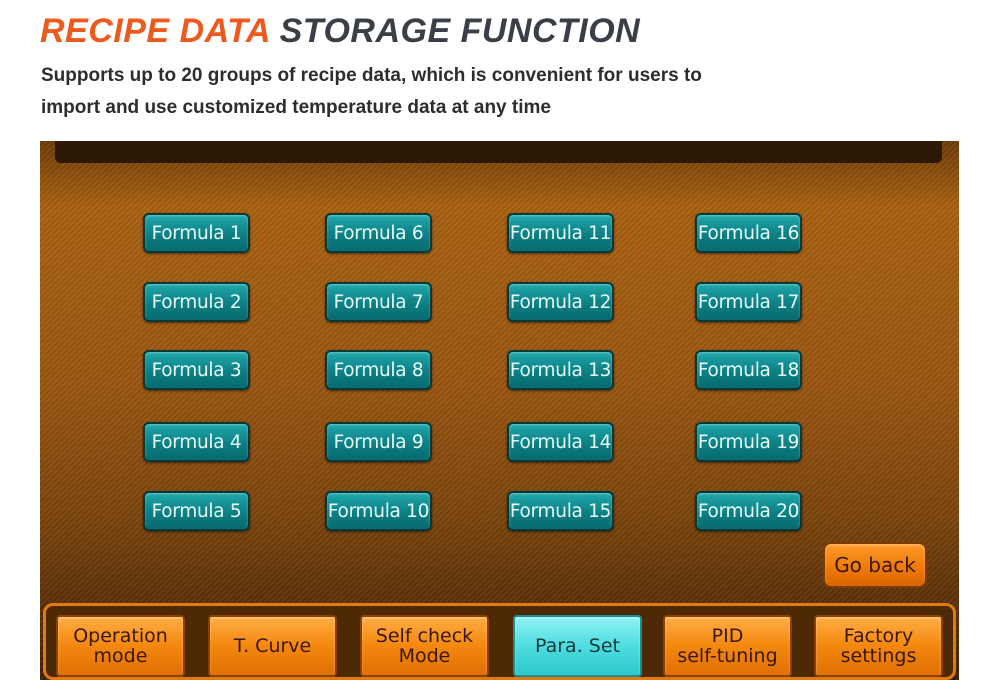  Describe the element at coordinates (748, 370) in the screenshot. I see `formula-18-button: Formula 18` at that location.